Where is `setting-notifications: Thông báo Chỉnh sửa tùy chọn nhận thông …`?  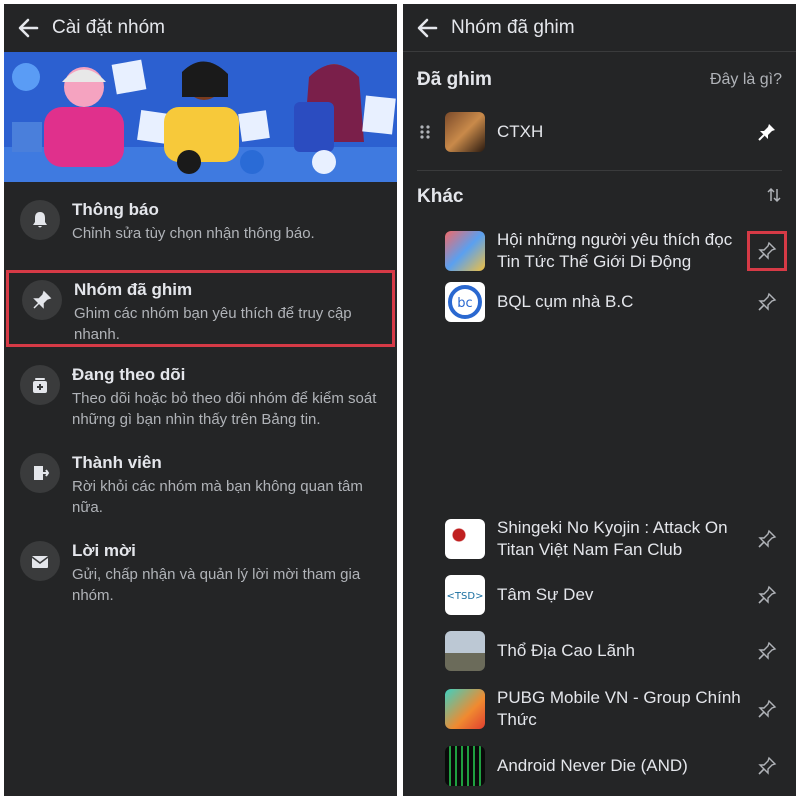 setting-notifications: Thông báo Chỉnh sửa tùy chọn nhận thông … is located at coordinates (200, 227).